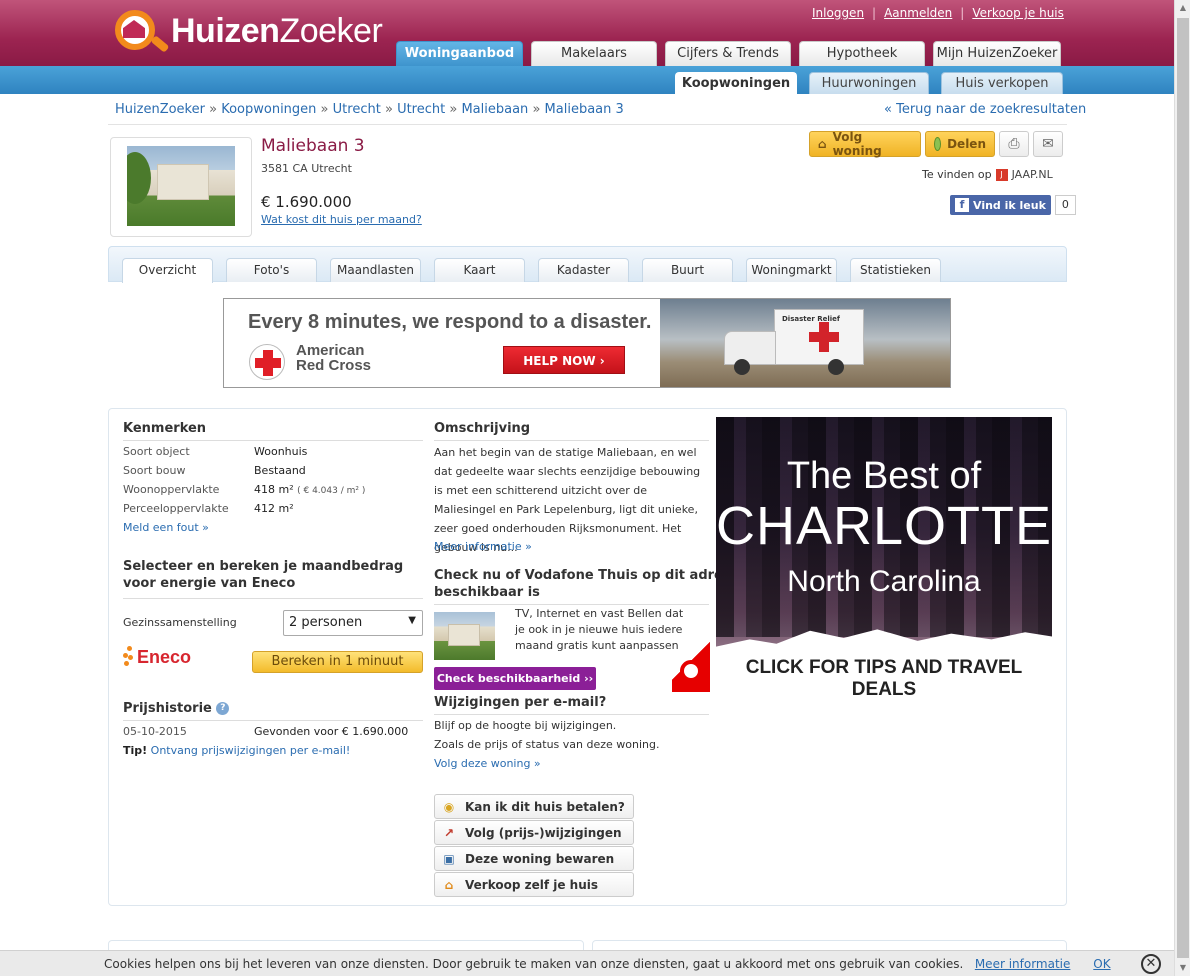 The image size is (1190, 976). What do you see at coordinates (459, 53) in the screenshot?
I see `tab-woningaanbod: Woningaanbod` at bounding box center [459, 53].